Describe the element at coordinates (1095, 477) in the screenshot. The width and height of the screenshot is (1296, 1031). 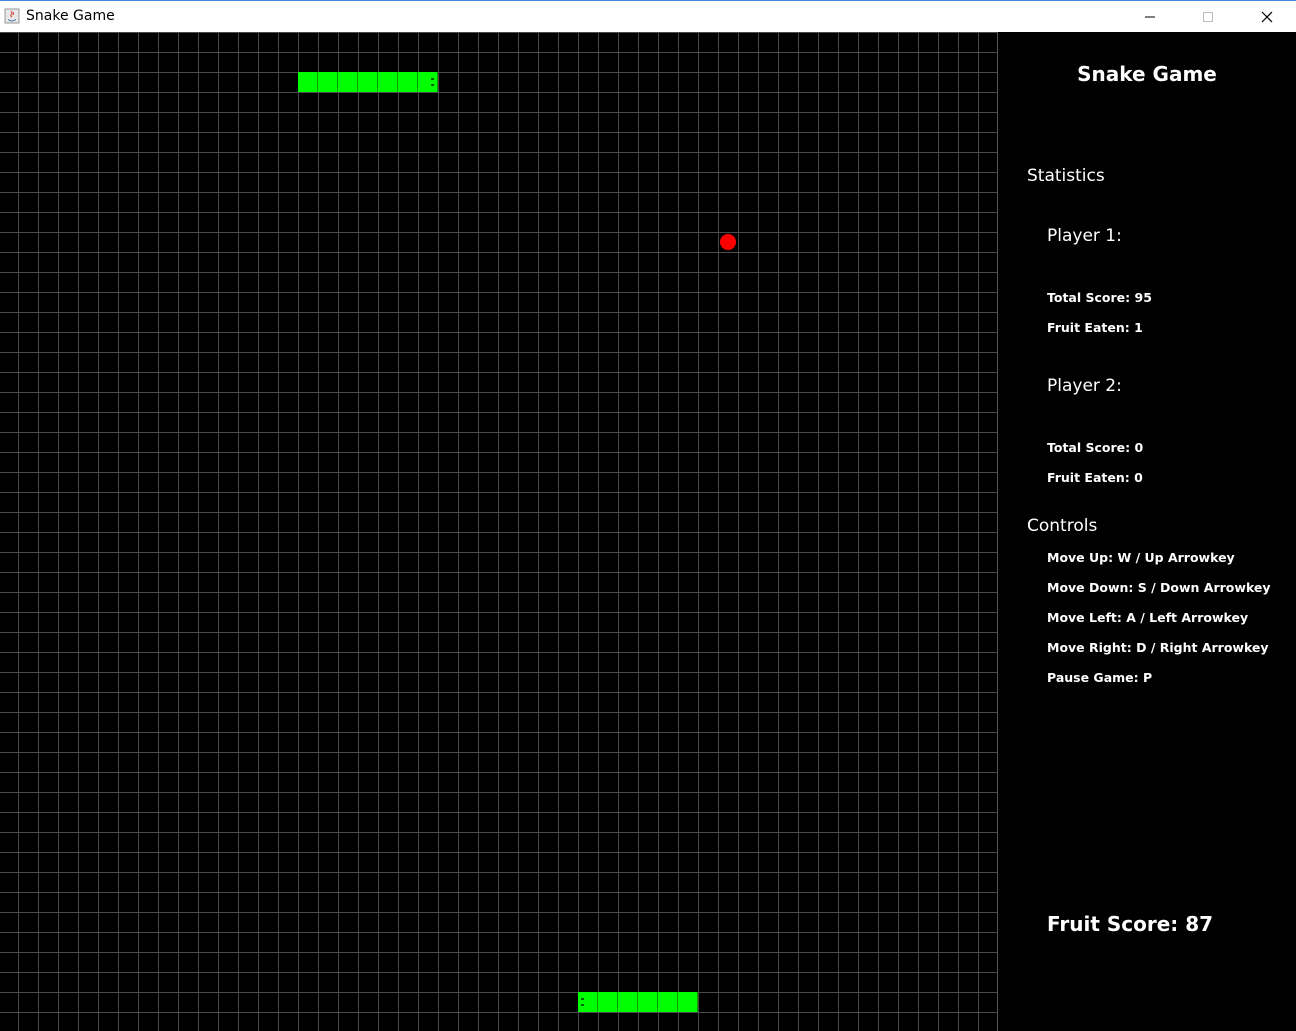
I see `player-2-fruit-eaten: Fruit Eaten: 0` at that location.